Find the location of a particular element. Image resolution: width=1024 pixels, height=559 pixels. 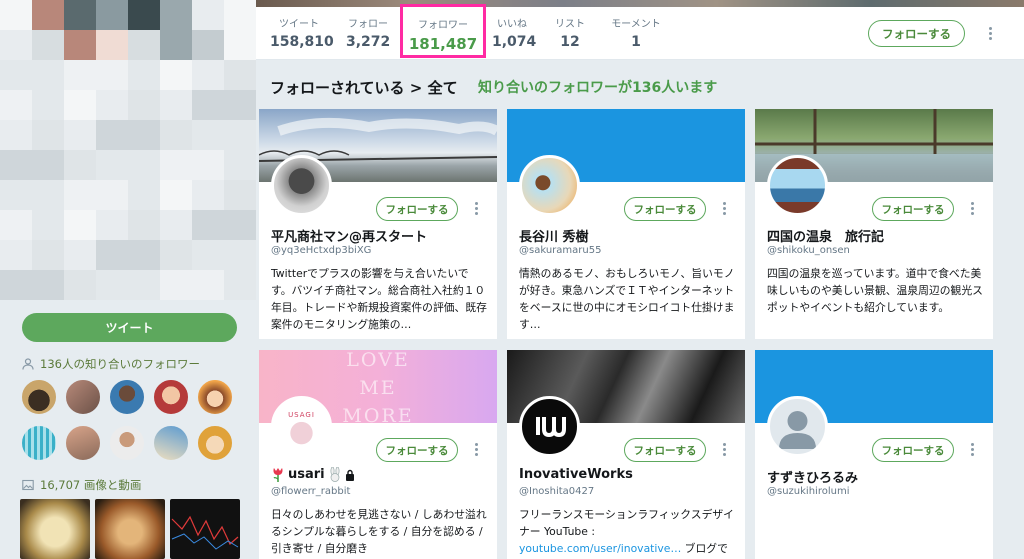

user-card: フォローする すずきひろるみ @suzukihirolumi is located at coordinates (874, 454).